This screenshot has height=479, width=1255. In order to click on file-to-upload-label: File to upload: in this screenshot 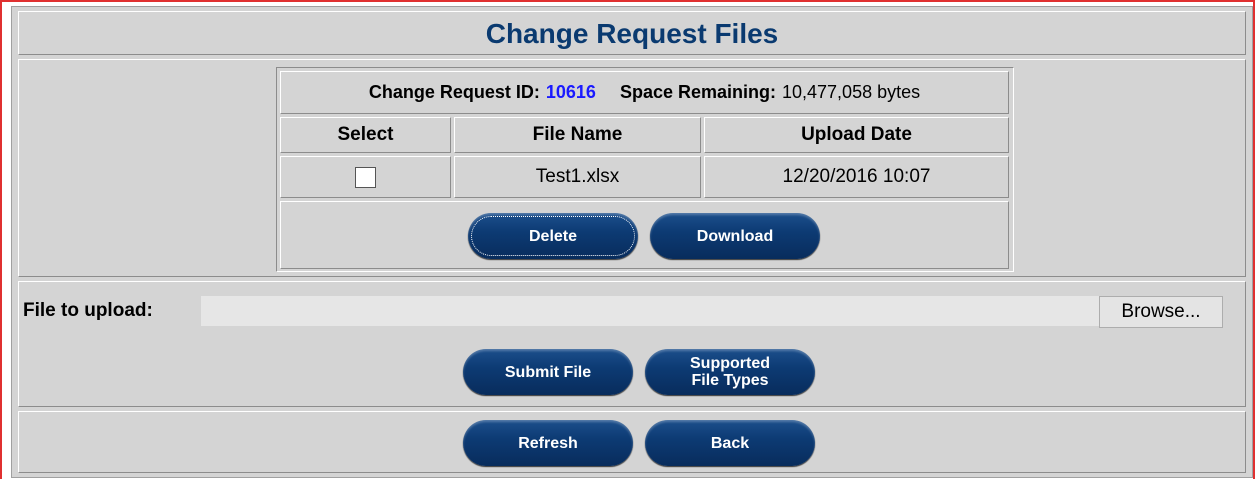, I will do `click(88, 310)`.